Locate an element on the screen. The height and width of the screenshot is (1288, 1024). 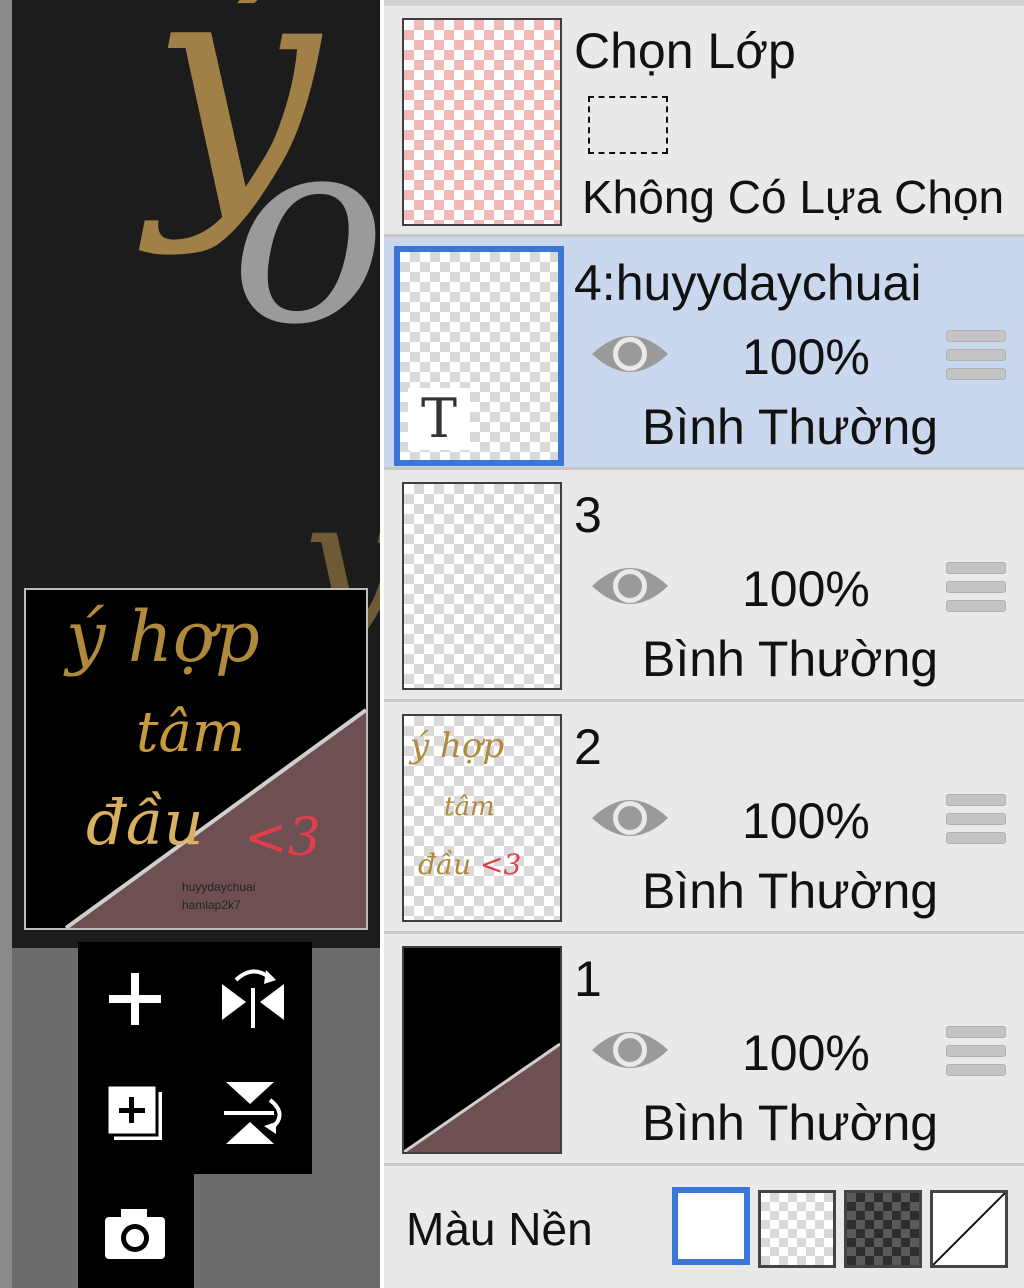
layer-name: 4:huyydaychuai is located at coordinates (748, 283).